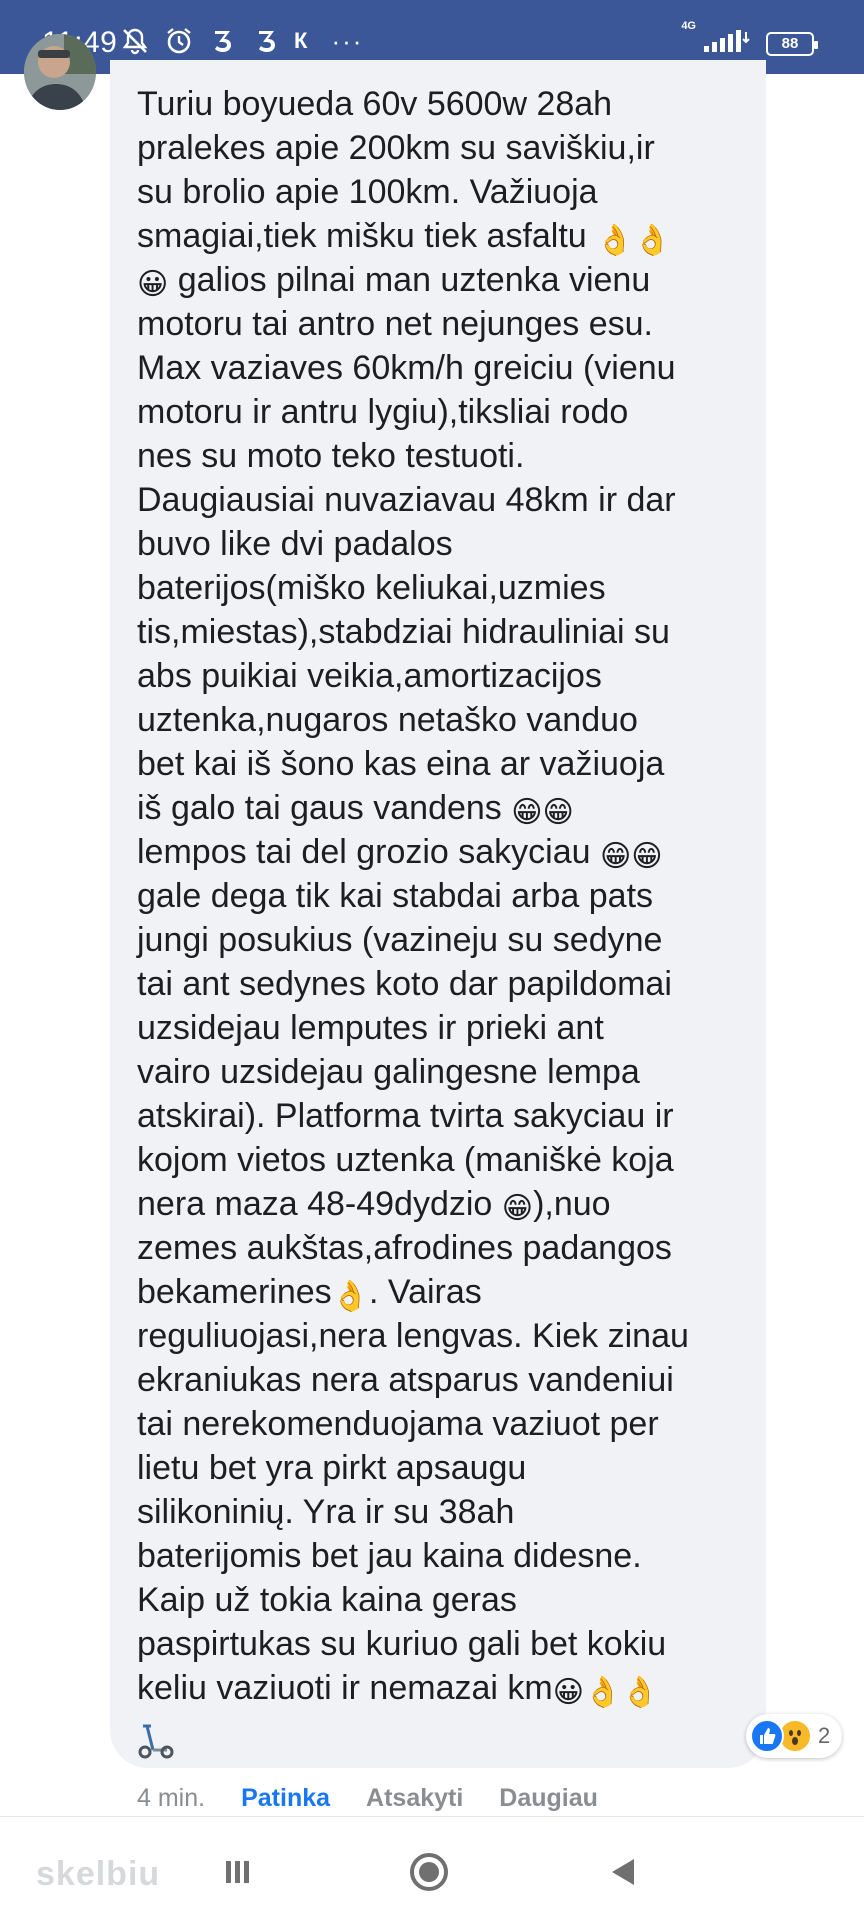  Describe the element at coordinates (389, 1556) in the screenshot. I see `comment-line: baterijomis bet jau kaina didesne.` at that location.